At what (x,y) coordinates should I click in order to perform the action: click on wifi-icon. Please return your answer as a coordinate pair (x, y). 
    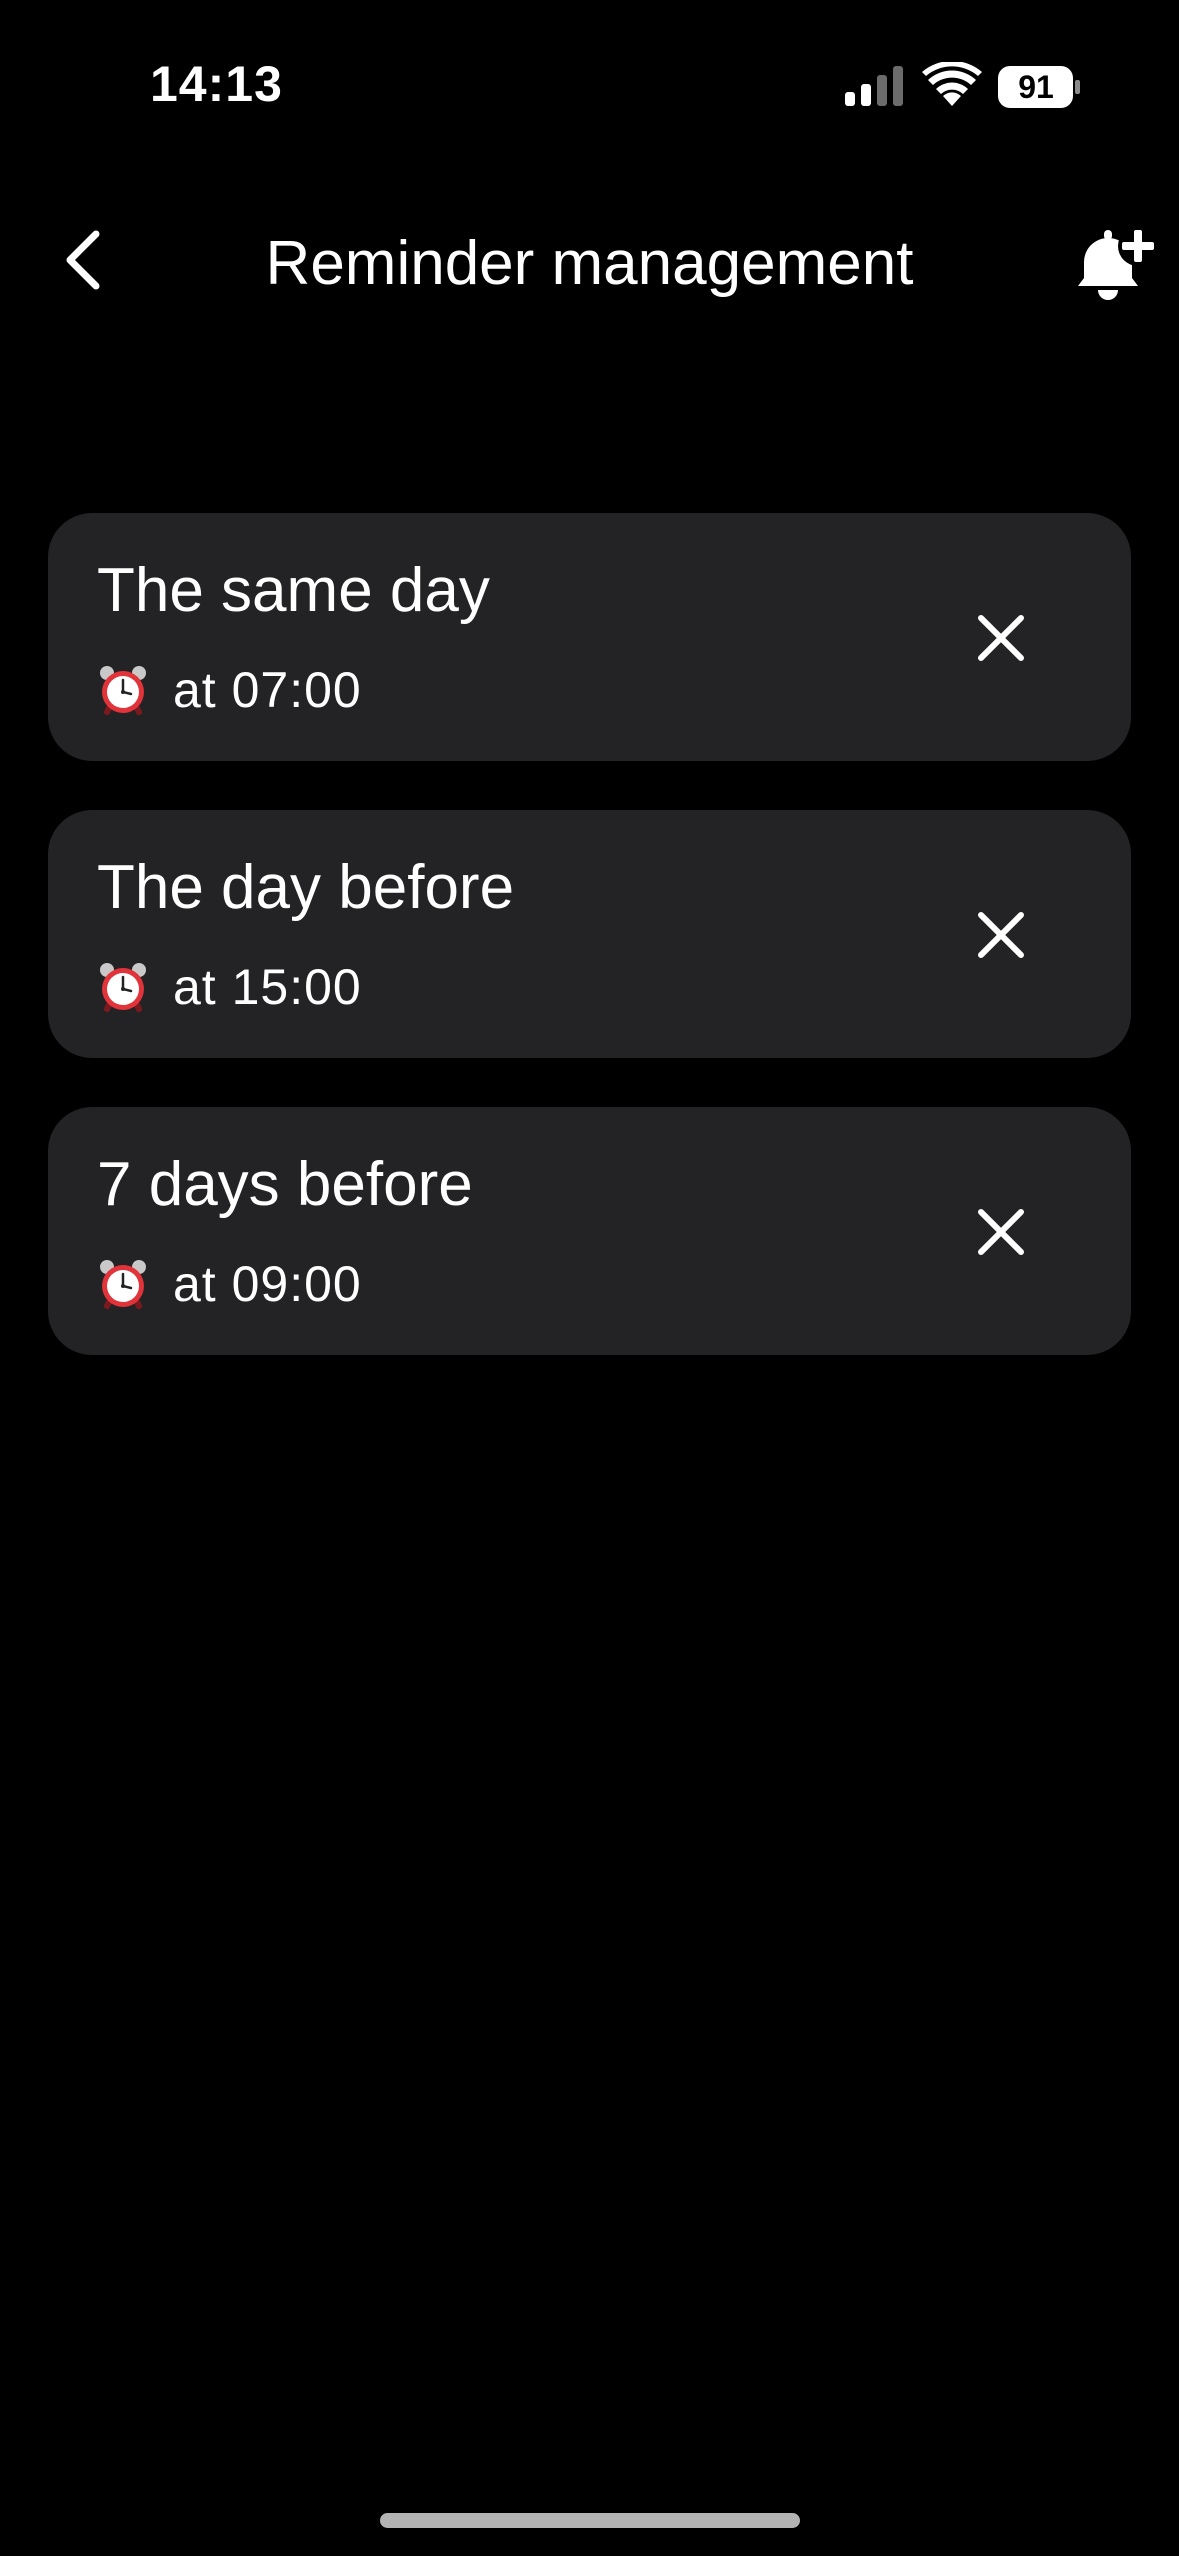
    Looking at the image, I should click on (952, 84).